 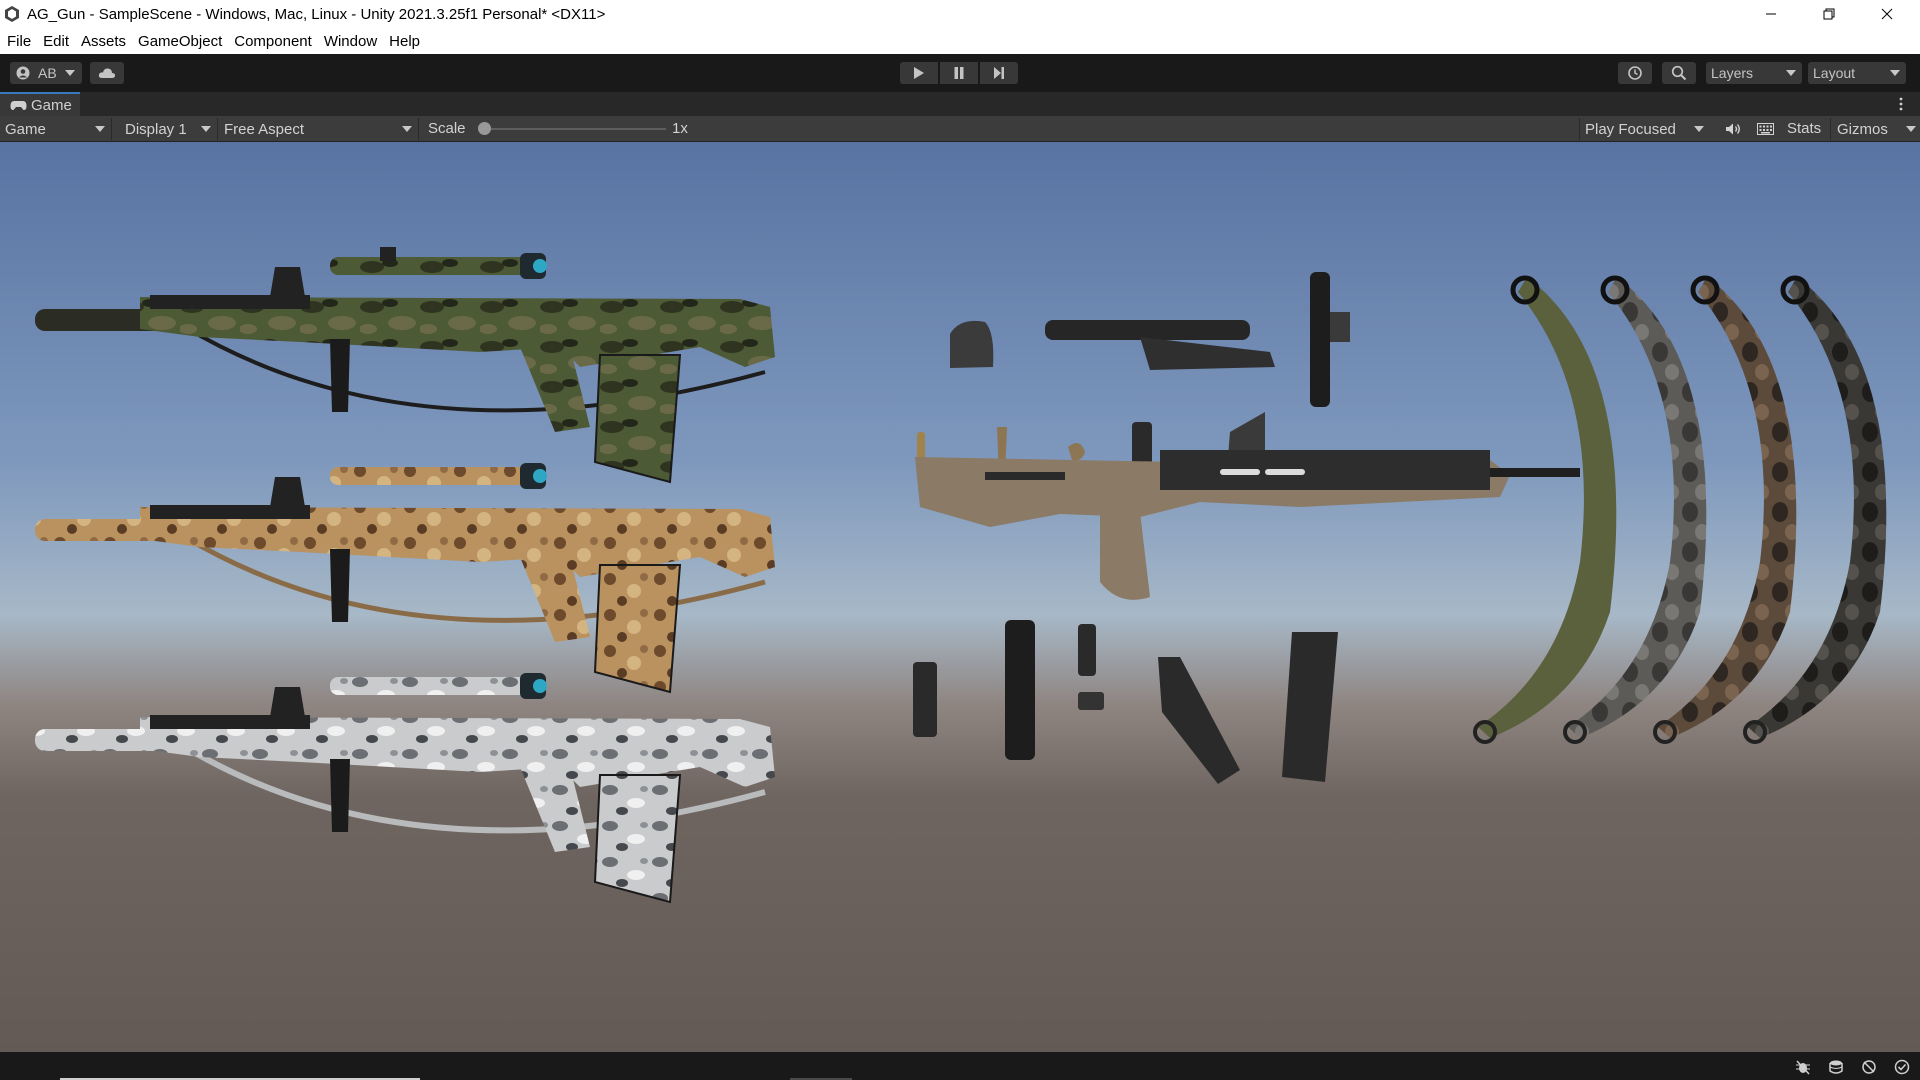 I want to click on tab-game: Game, so click(x=40, y=104).